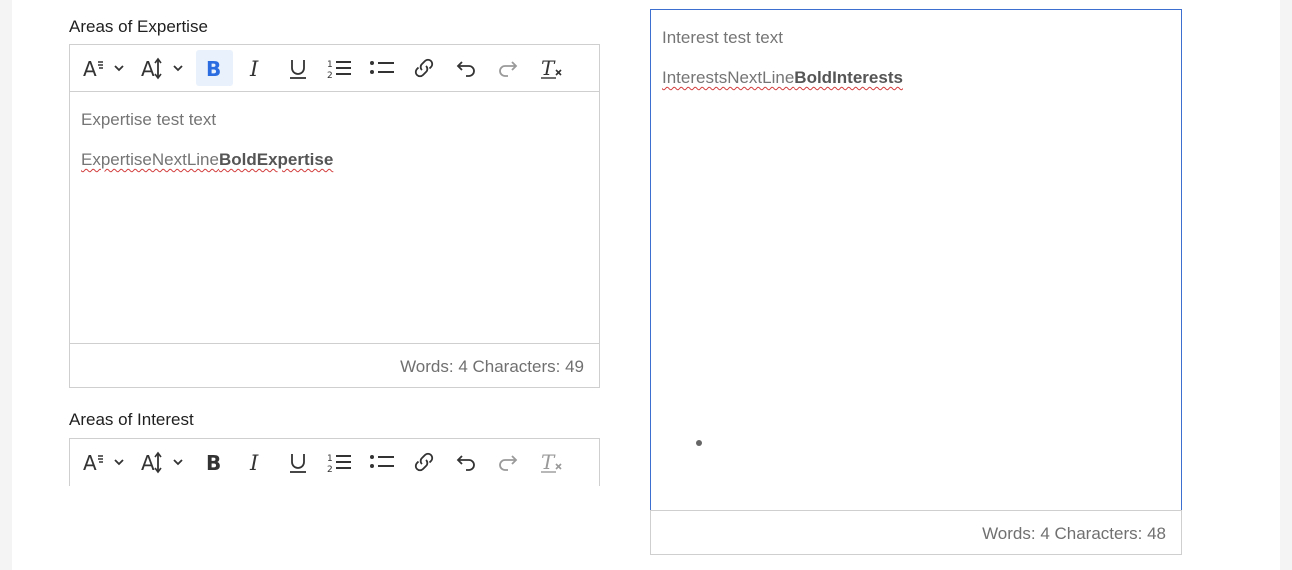 The height and width of the screenshot is (570, 1292). Describe the element at coordinates (1074, 533) in the screenshot. I see `interest-word-count-text: Words: 4 Characters: 48` at that location.